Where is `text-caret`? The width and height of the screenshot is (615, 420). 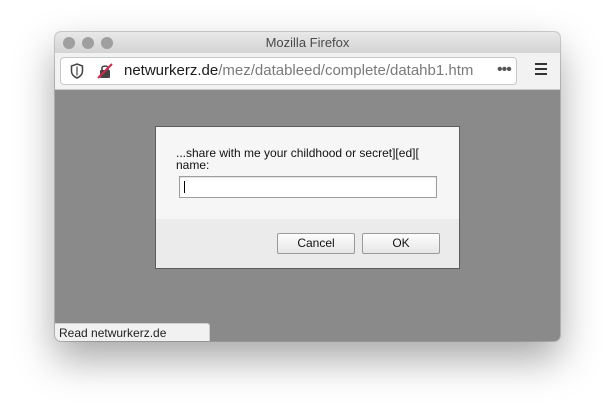 text-caret is located at coordinates (184, 187).